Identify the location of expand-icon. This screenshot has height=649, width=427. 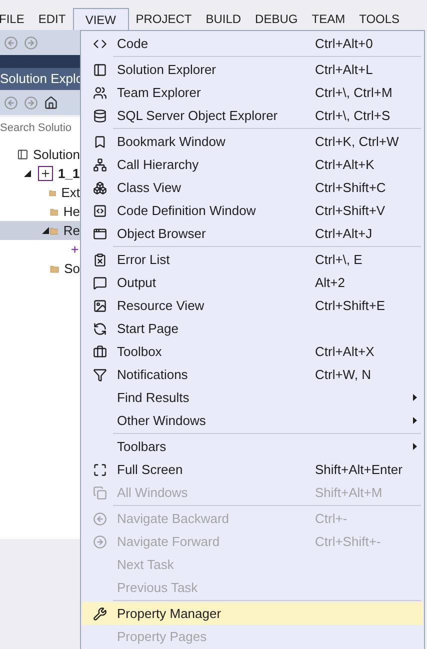
(99, 469).